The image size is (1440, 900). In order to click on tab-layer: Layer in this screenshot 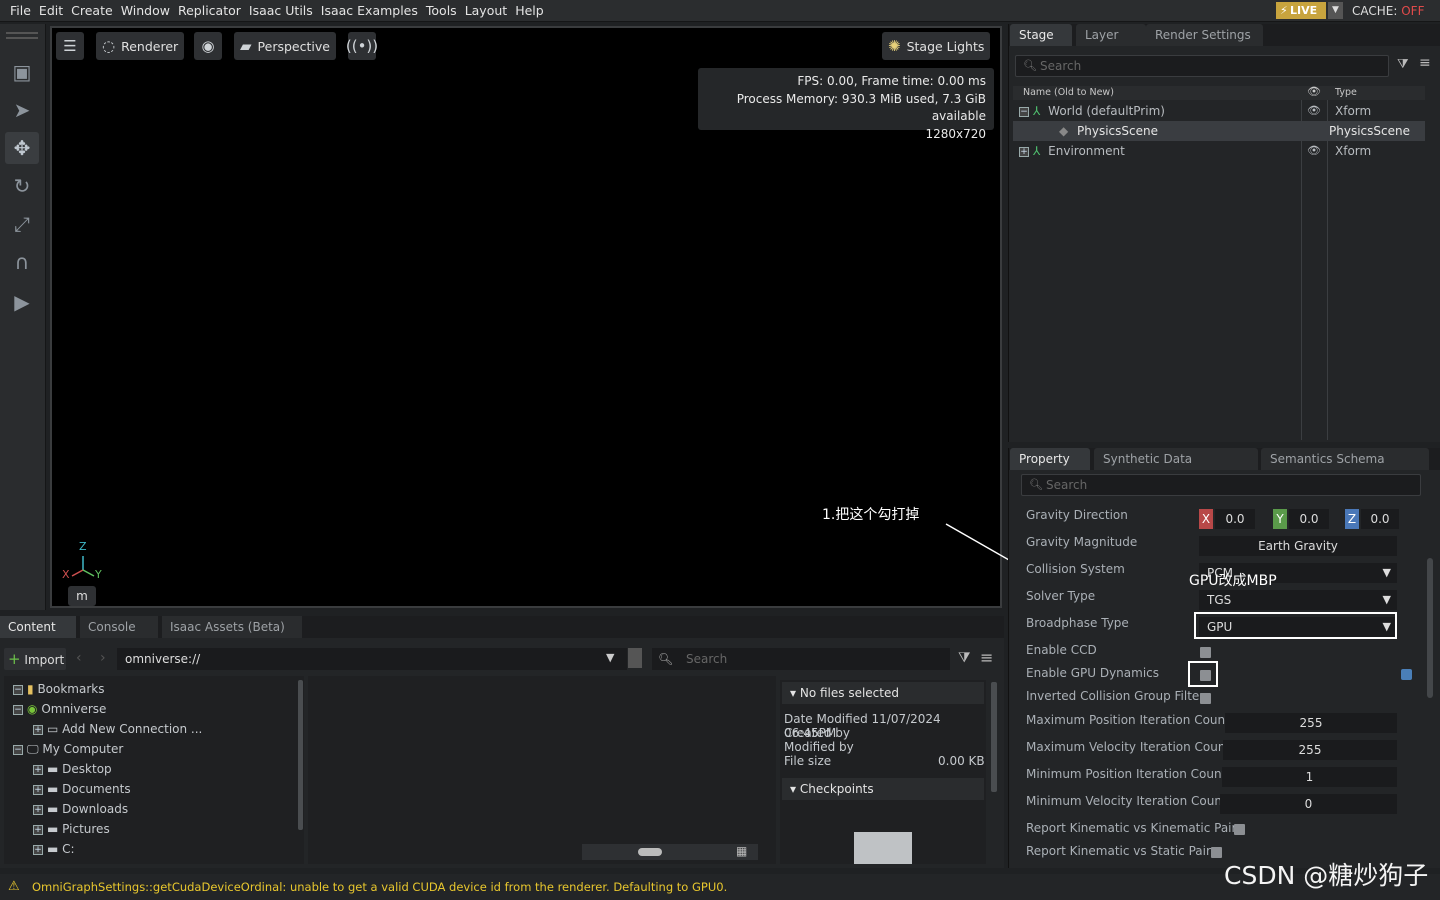, I will do `click(1111, 35)`.